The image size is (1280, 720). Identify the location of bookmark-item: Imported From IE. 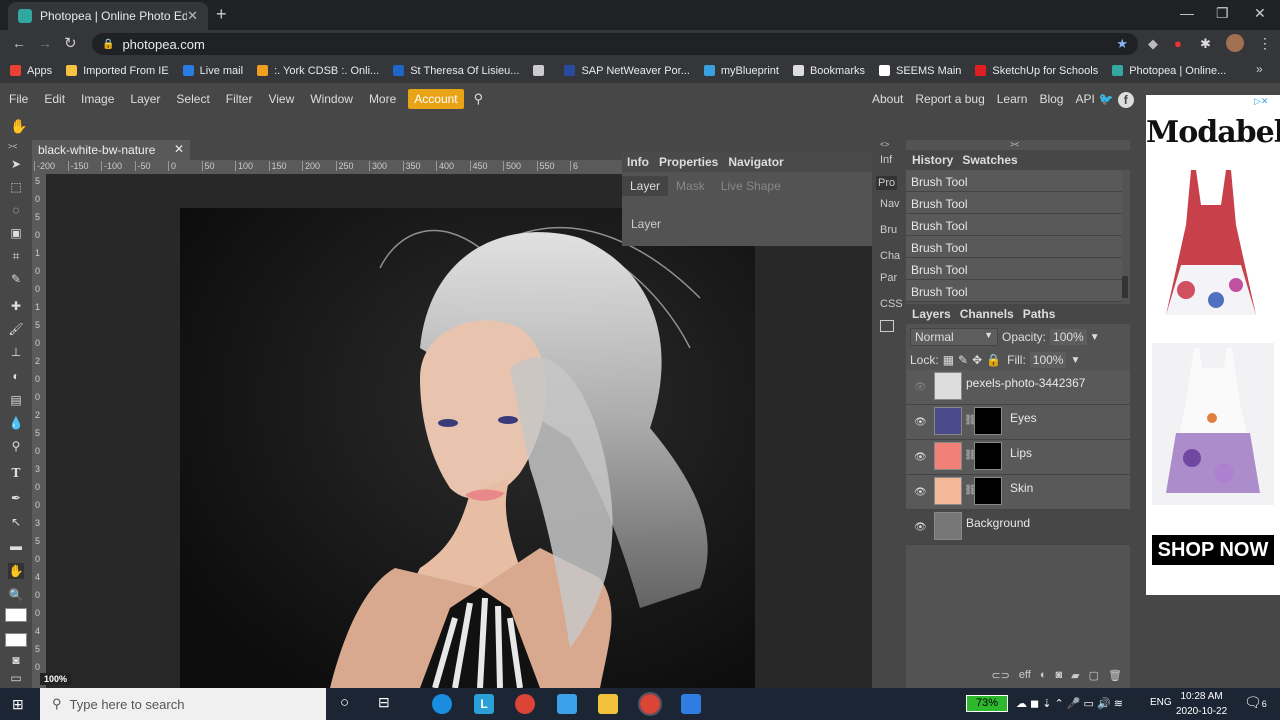
(117, 71).